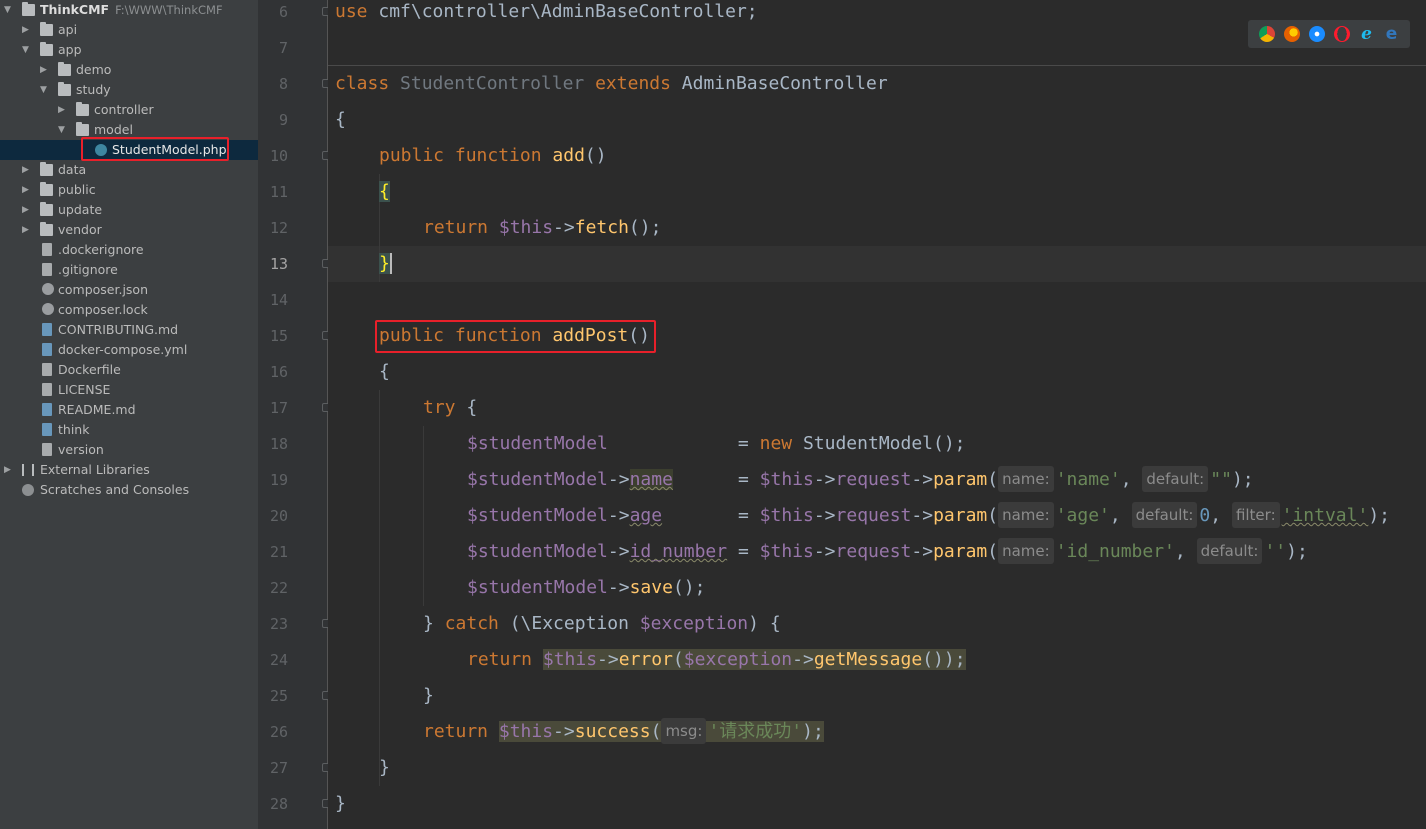  Describe the element at coordinates (28, 490) in the screenshot. I see `scratches-icon` at that location.